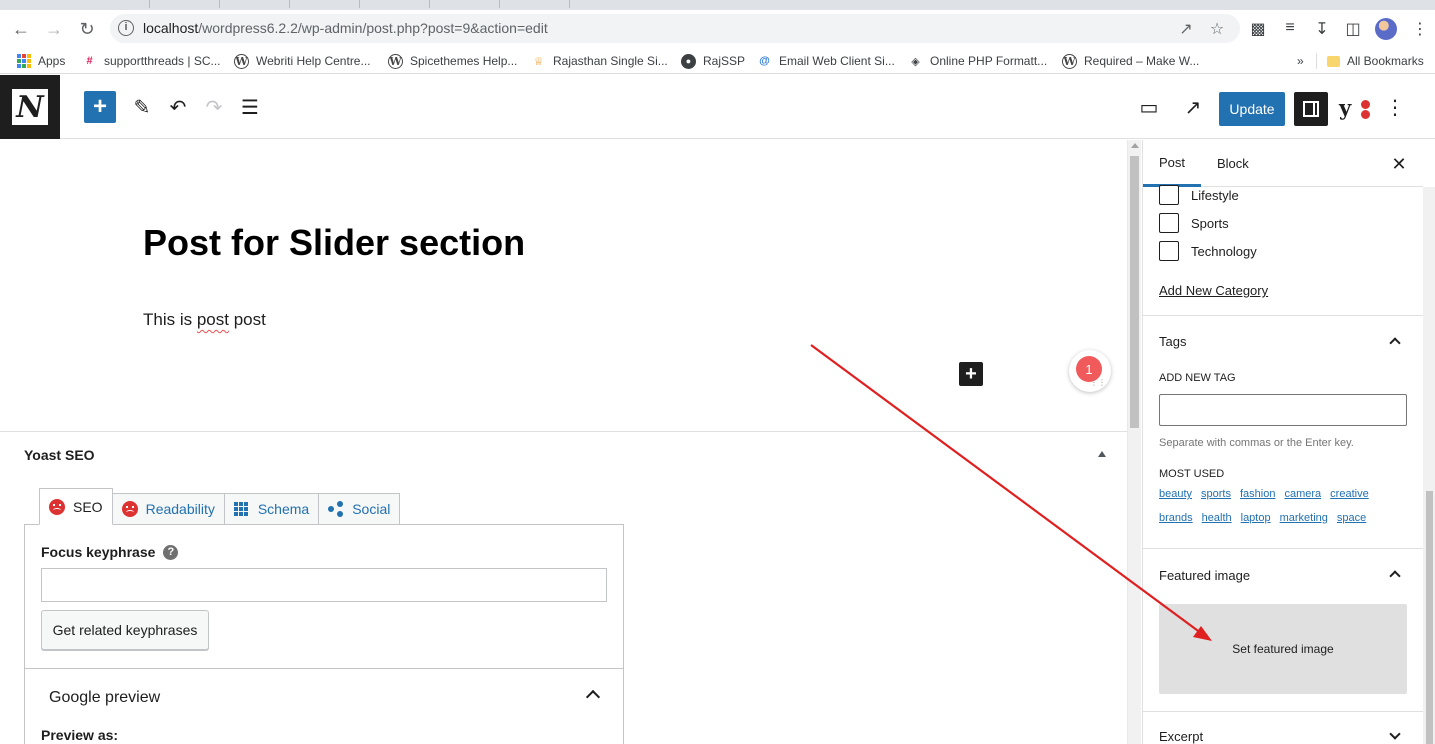 The image size is (1435, 744). I want to click on redo-icon: ↷, so click(214, 107).